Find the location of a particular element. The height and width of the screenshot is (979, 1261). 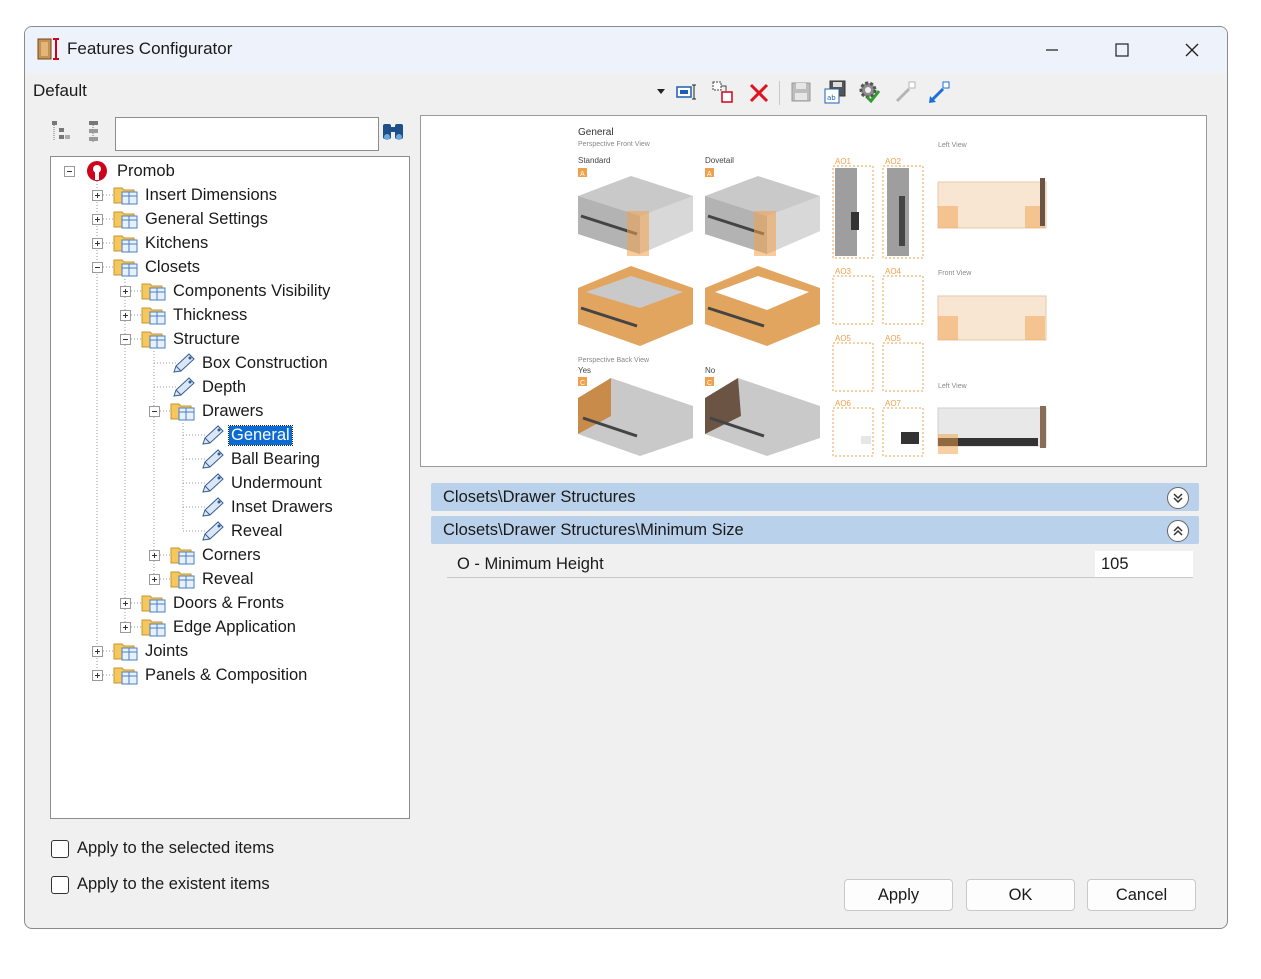

category-drawer-structures: Closets\Drawer Structures is located at coordinates (815, 497).